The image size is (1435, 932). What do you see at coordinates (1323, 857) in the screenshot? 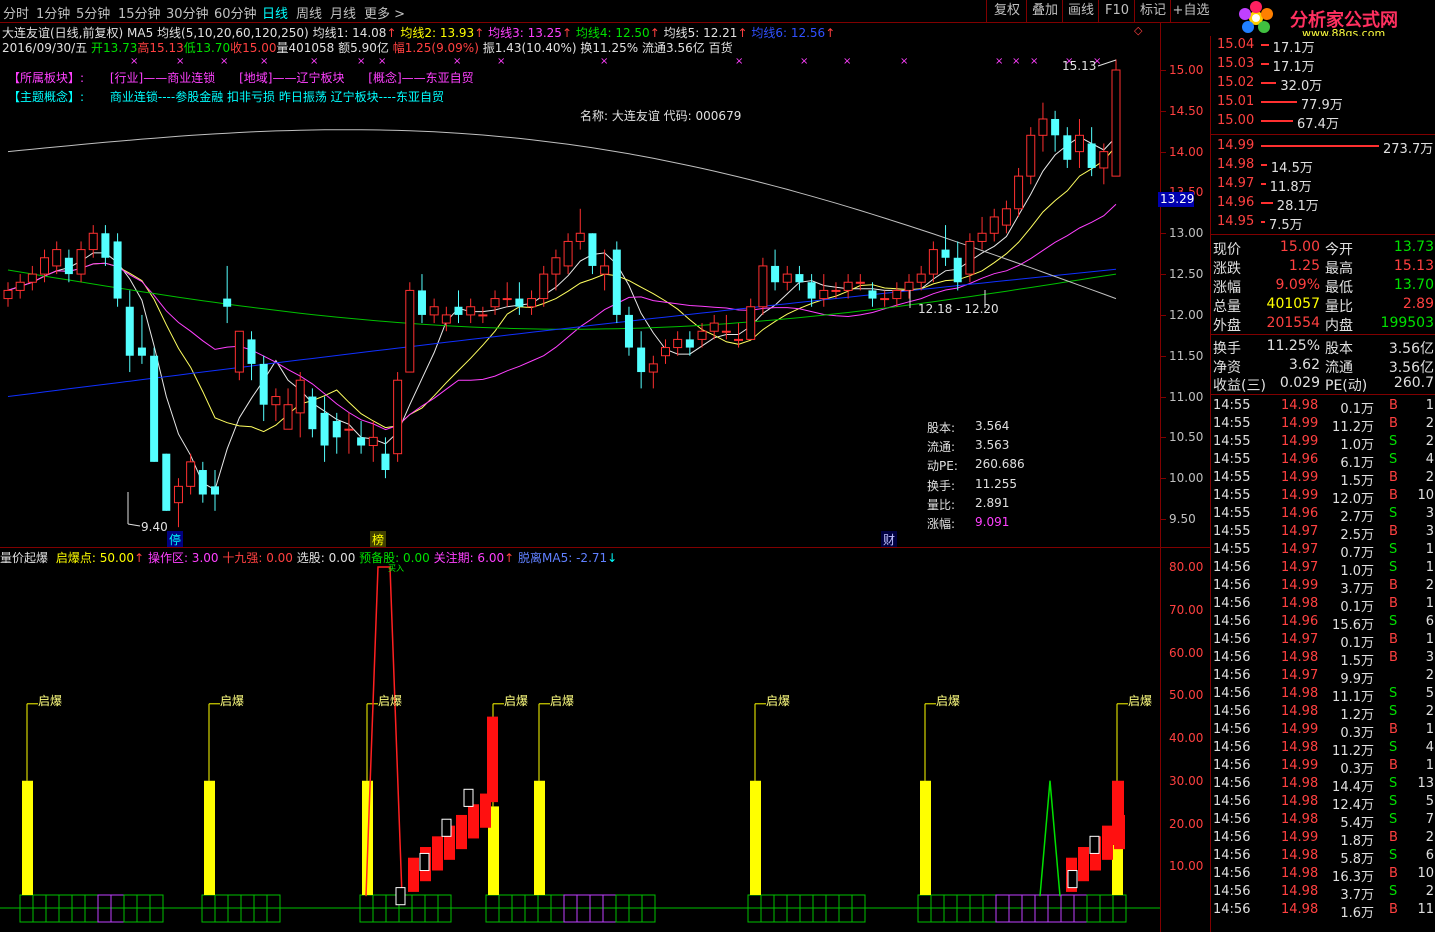
I see `tick-row: 14:56 14.98 5.8万 S 6` at bounding box center [1323, 857].